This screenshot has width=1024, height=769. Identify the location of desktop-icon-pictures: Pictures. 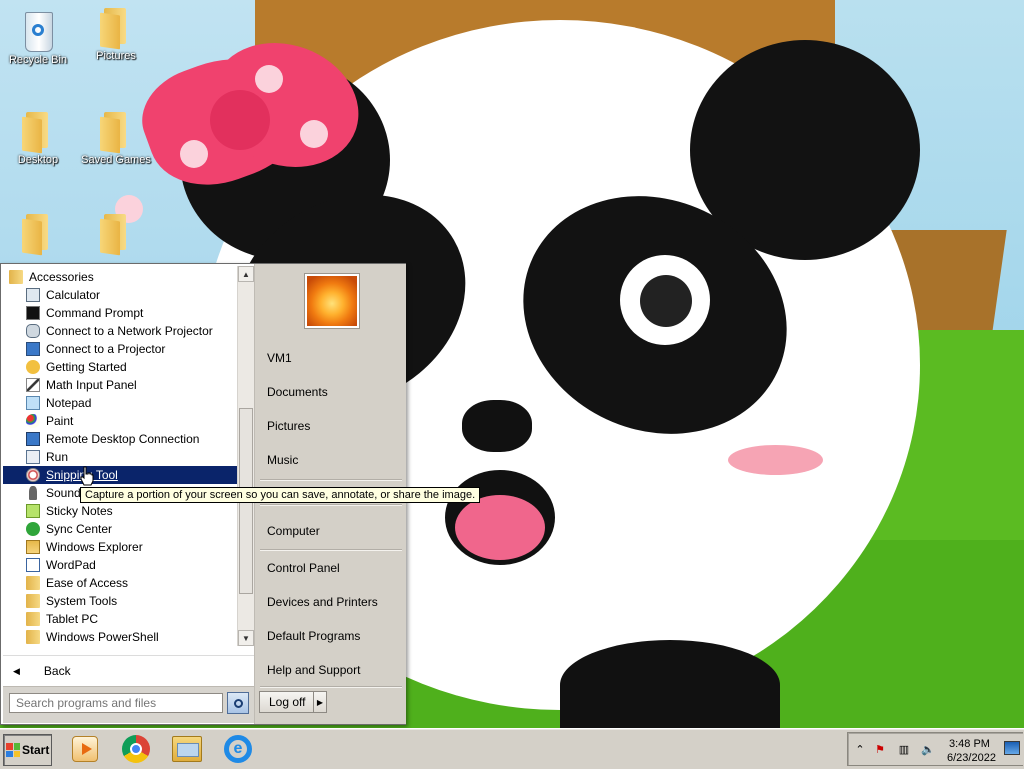
(116, 35).